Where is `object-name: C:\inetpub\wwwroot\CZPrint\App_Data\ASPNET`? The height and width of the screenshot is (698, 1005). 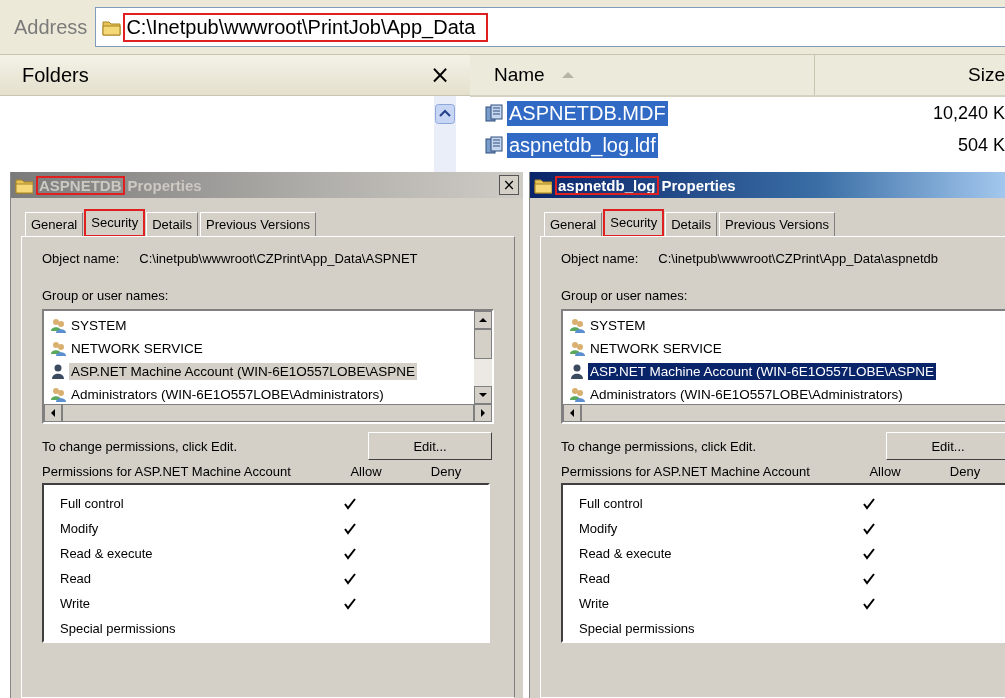 object-name: C:\inetpub\wwwroot\CZPrint\App_Data\ASPNET is located at coordinates (278, 258).